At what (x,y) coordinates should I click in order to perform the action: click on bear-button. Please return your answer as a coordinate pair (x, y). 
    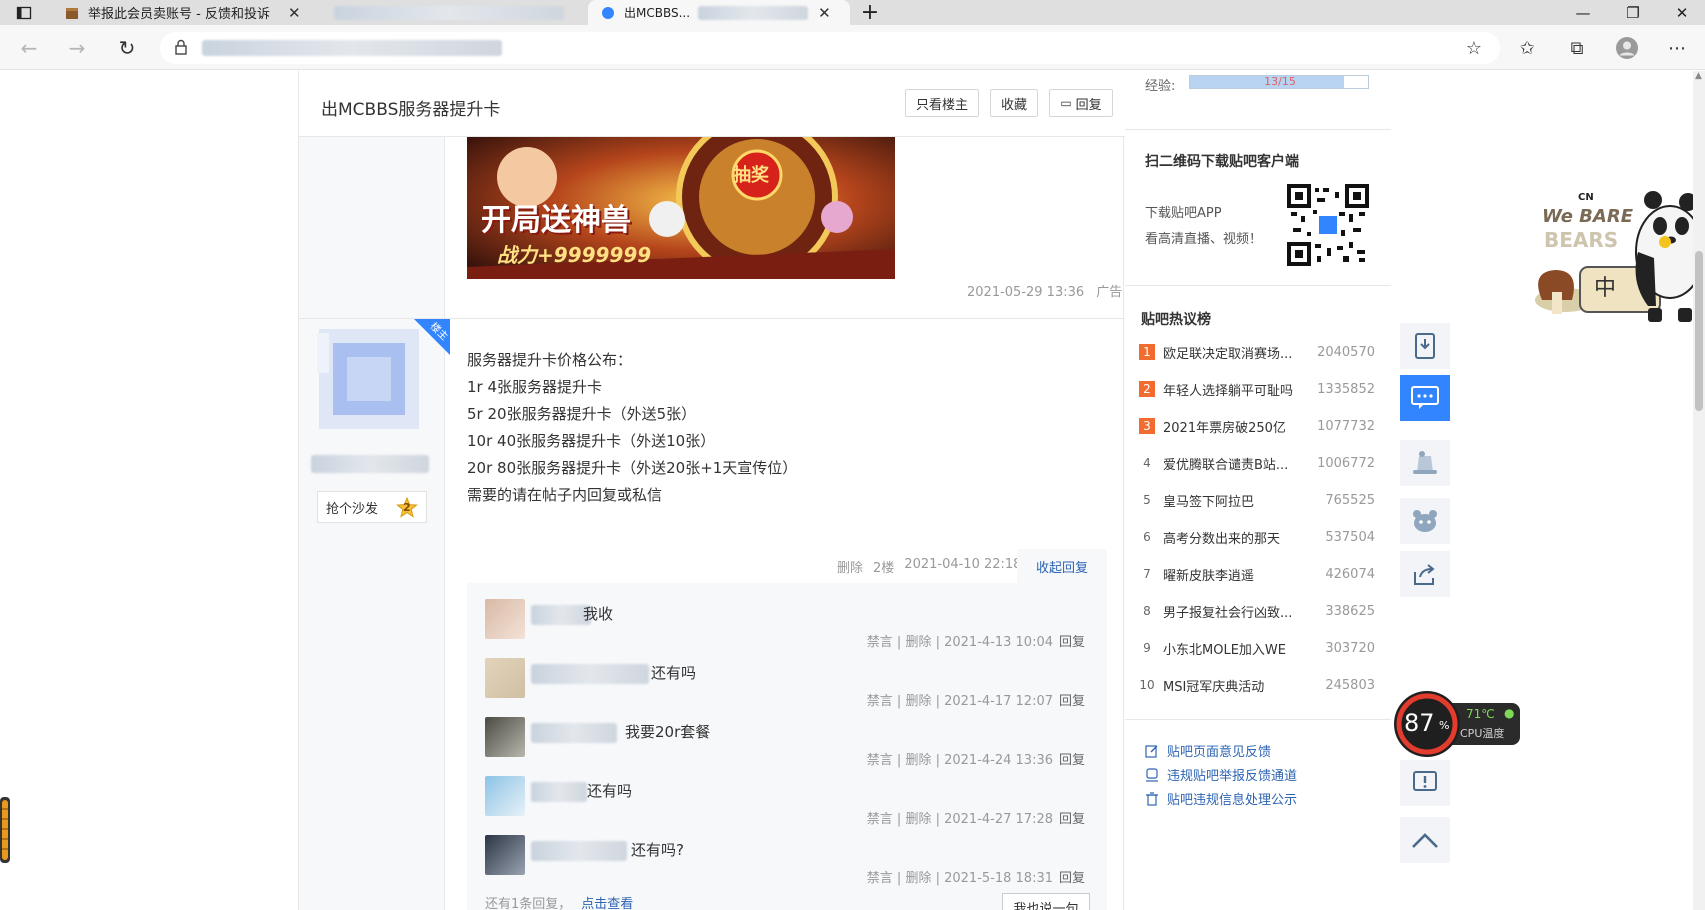
    Looking at the image, I should click on (1425, 521).